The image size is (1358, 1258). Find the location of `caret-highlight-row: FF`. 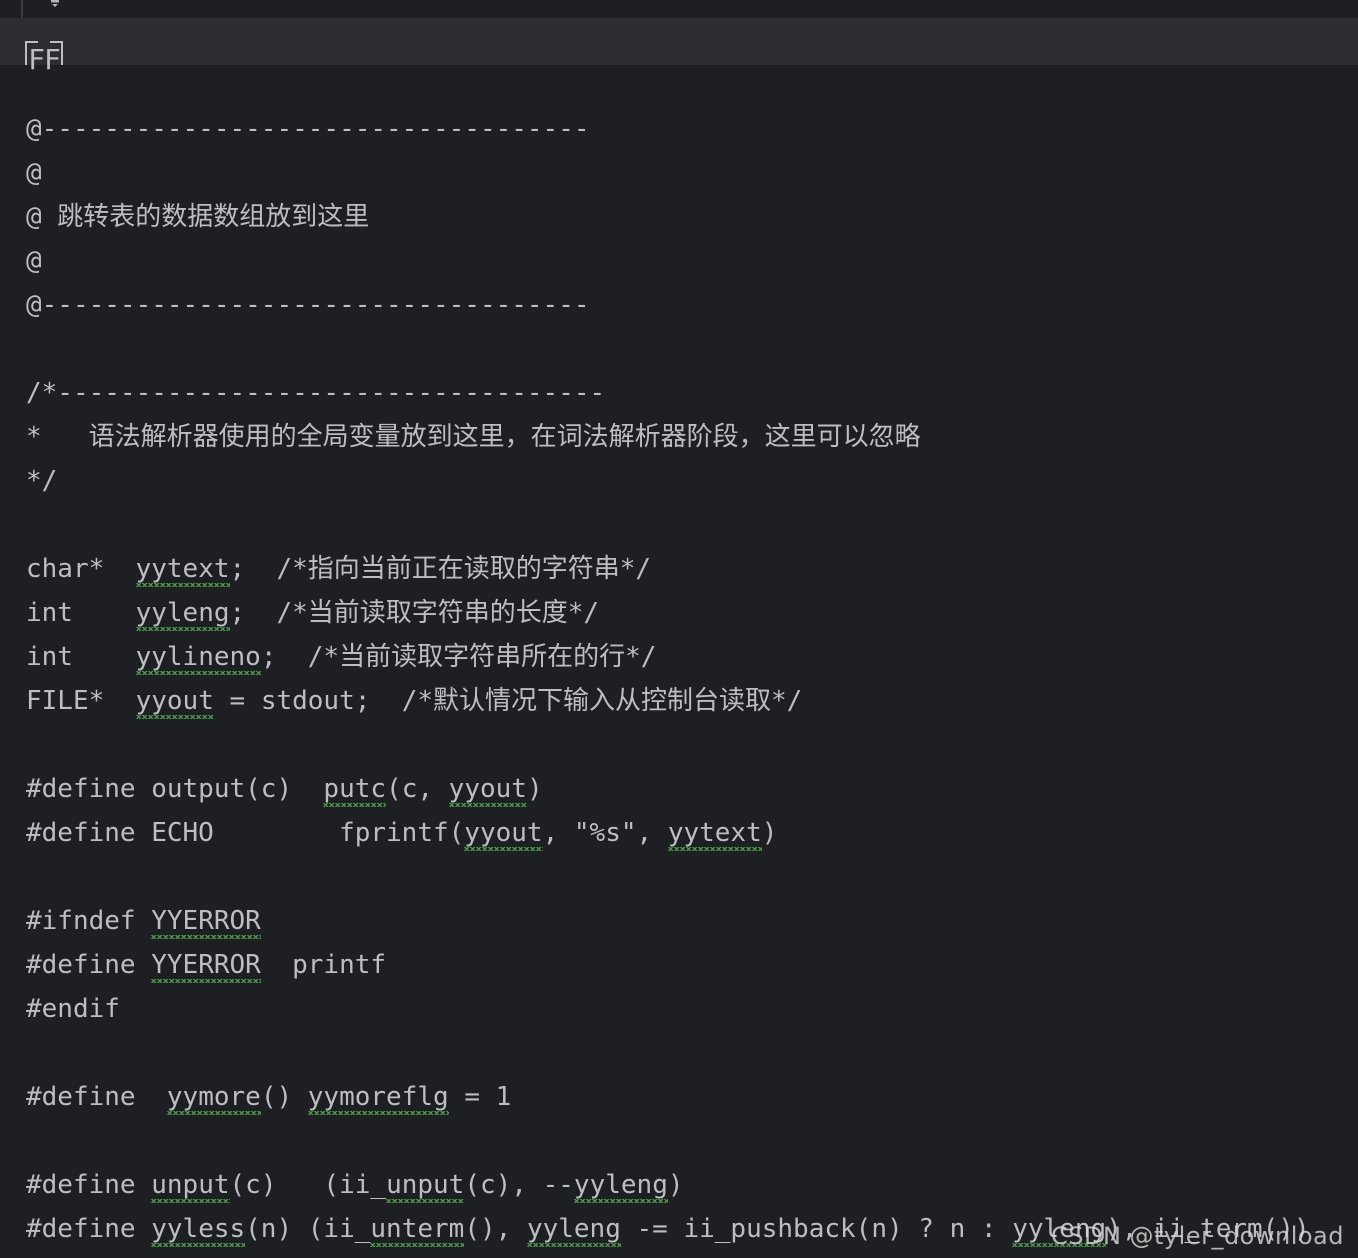

caret-highlight-row: FF is located at coordinates (679, 50).